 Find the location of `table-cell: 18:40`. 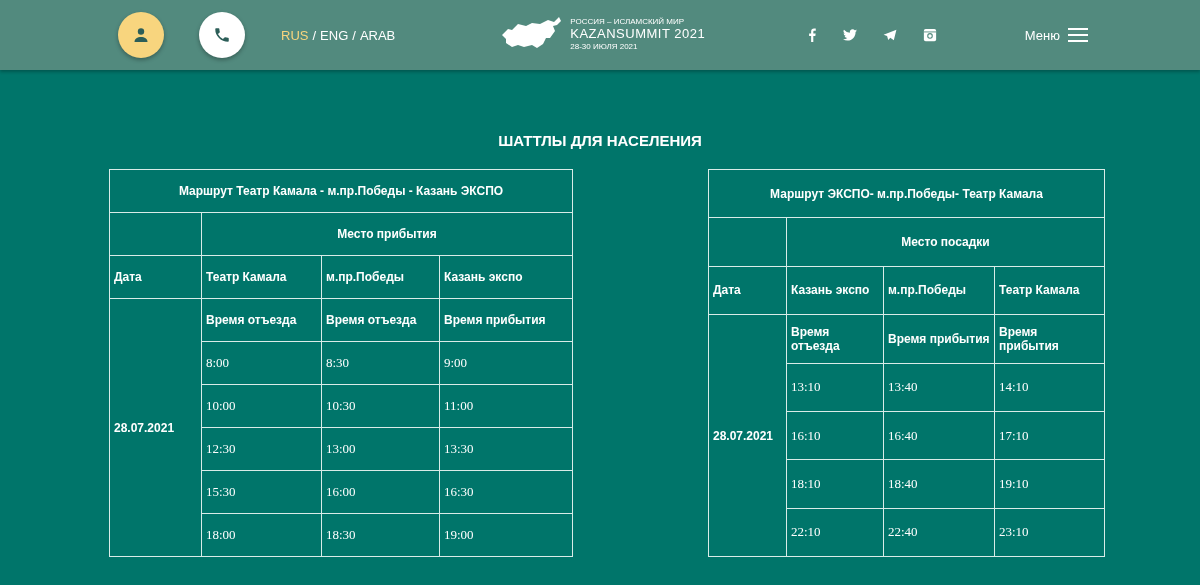

table-cell: 18:40 is located at coordinates (939, 484).